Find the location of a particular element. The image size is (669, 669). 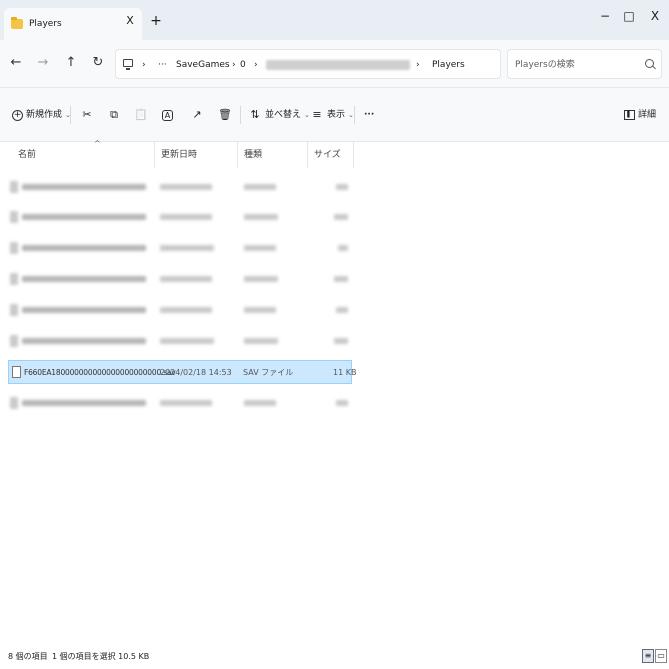

up-button: ↑ is located at coordinates (71, 63).